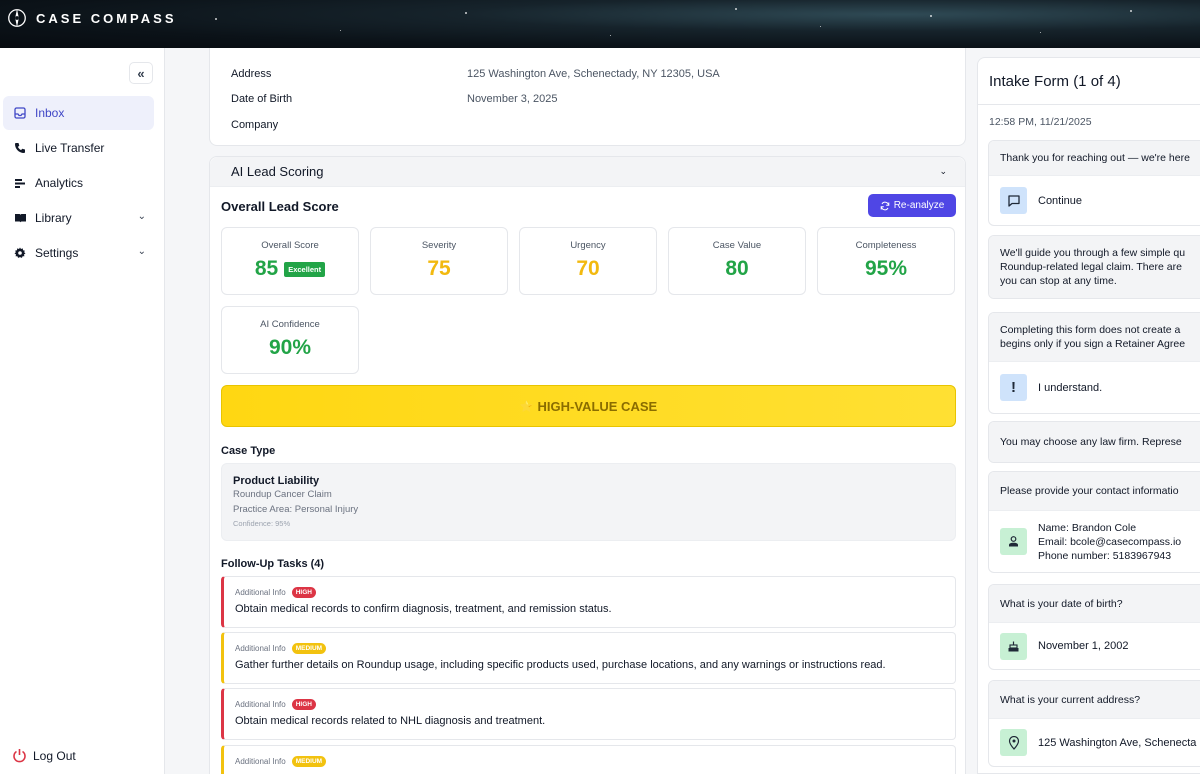  I want to click on follow-up-task: Additional Info MEDIUM, so click(588, 759).